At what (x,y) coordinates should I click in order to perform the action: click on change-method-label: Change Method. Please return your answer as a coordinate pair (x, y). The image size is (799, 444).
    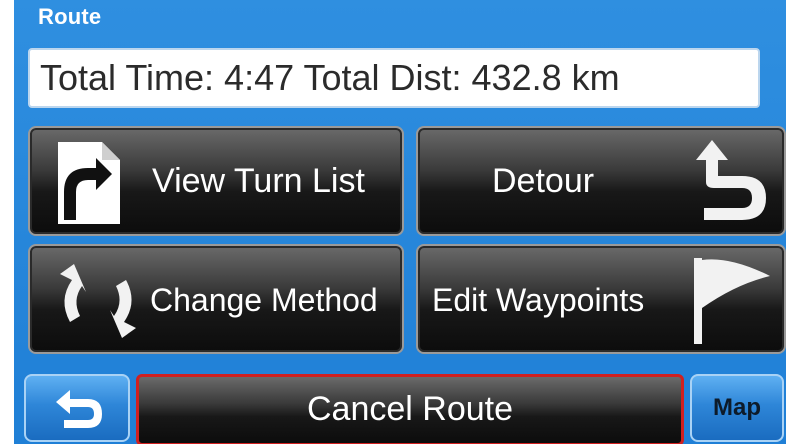
    Looking at the image, I should click on (264, 300).